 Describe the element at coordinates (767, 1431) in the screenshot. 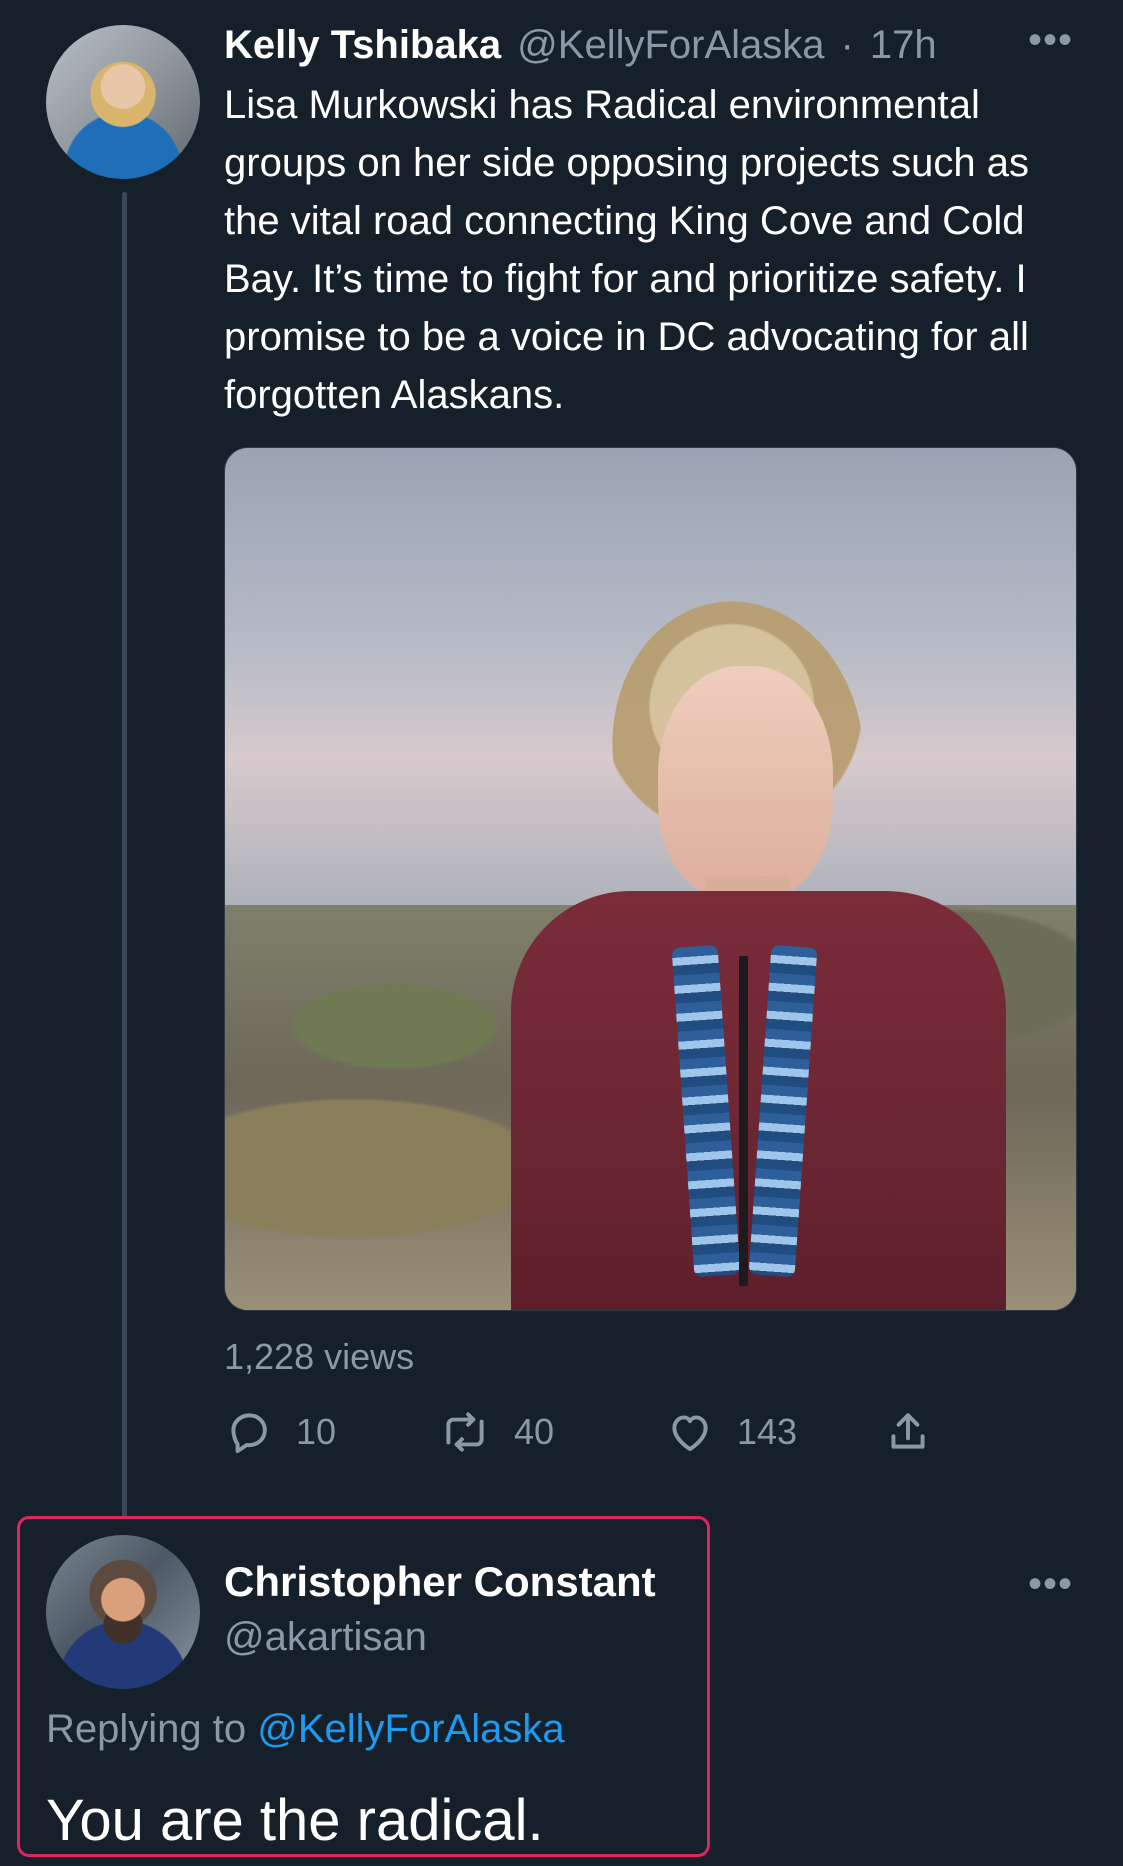

I see `like-count: 143` at that location.